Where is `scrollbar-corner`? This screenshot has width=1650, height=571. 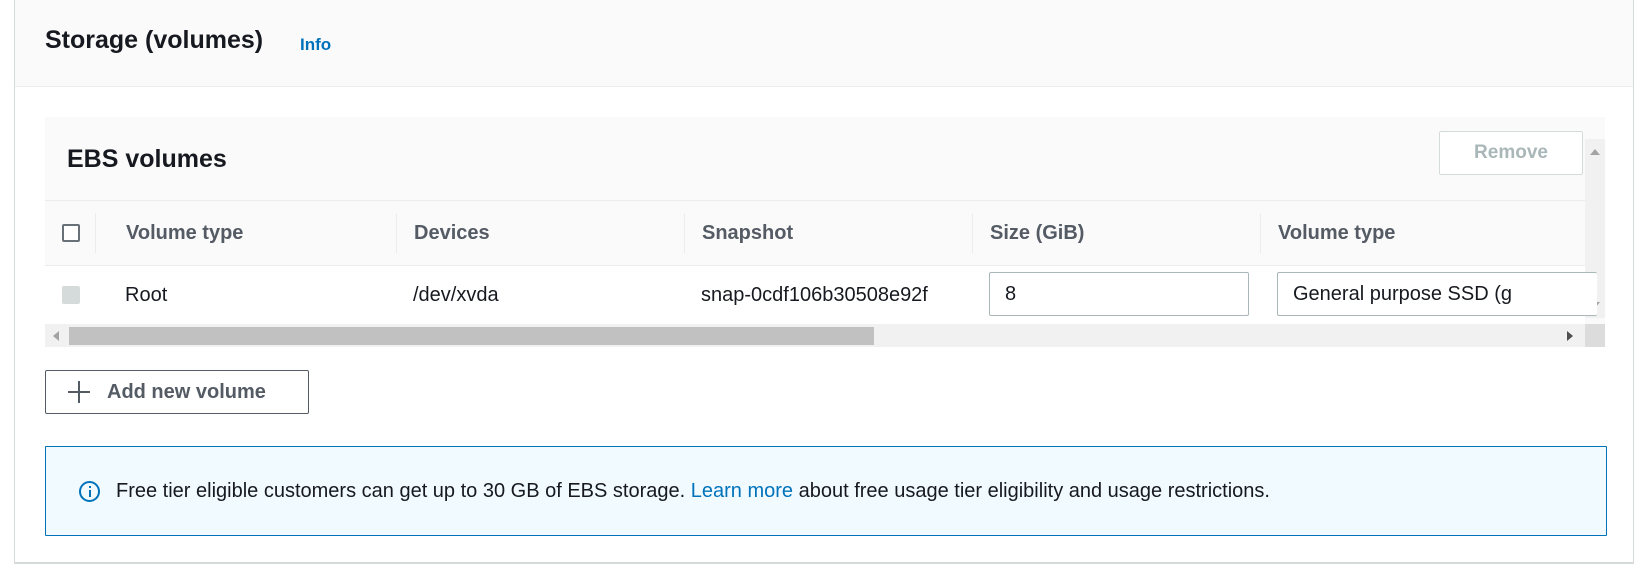 scrollbar-corner is located at coordinates (1595, 335).